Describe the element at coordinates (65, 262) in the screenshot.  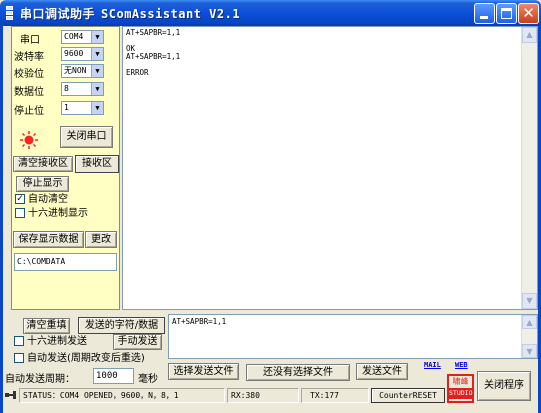
I see `save-path-field: C:\COMDATA` at that location.